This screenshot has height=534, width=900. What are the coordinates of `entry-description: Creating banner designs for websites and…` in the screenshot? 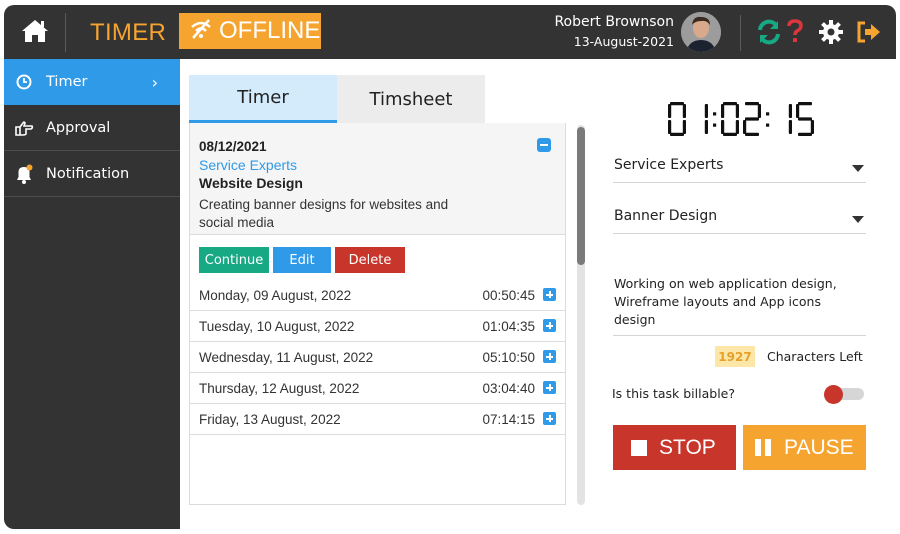 It's located at (324, 213).